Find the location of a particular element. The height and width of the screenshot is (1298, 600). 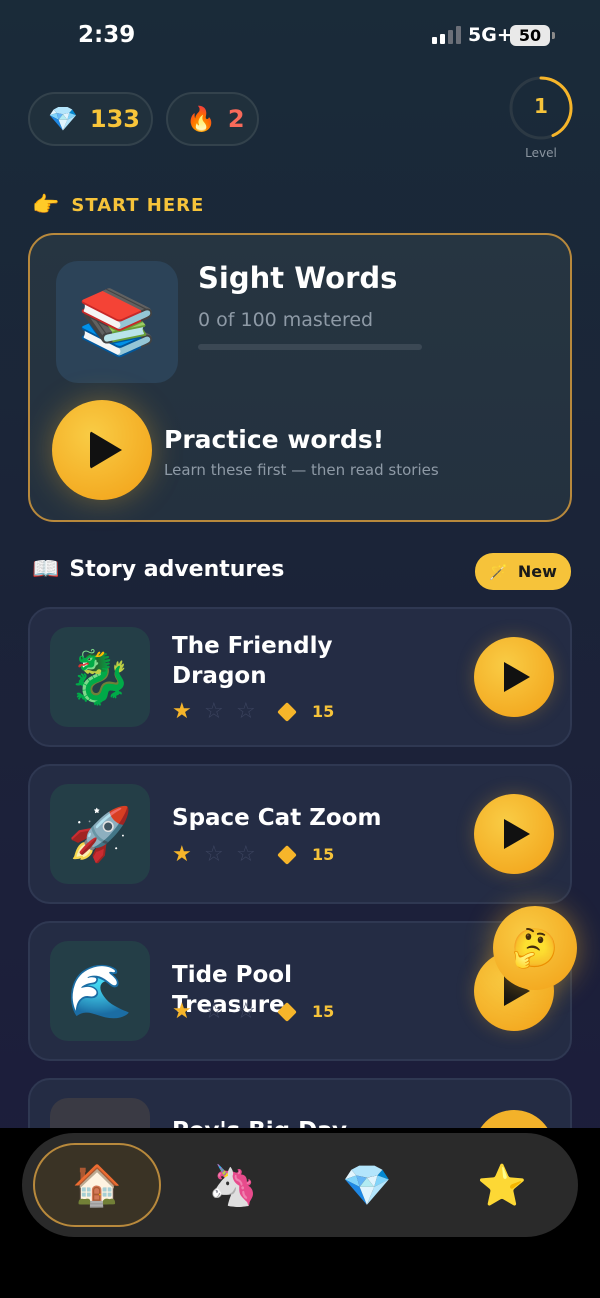

practice-play-button is located at coordinates (102, 450).